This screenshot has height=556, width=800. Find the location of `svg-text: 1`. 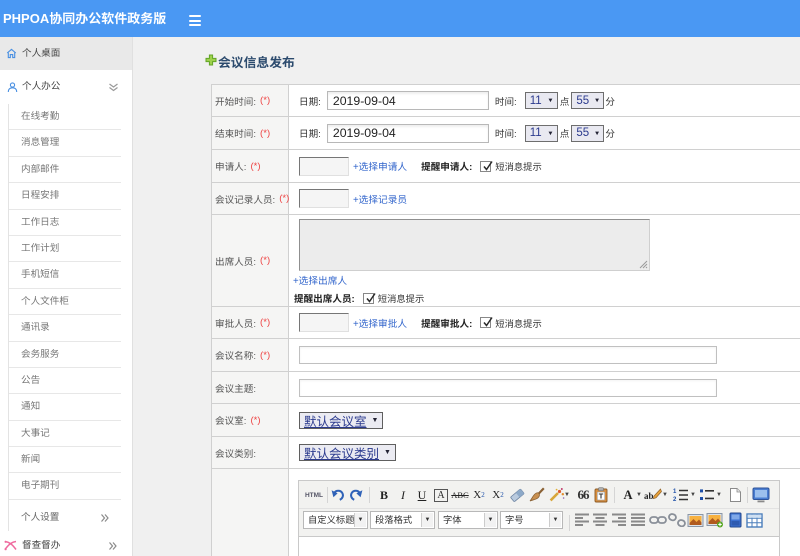

svg-text: 1 is located at coordinates (675, 492).